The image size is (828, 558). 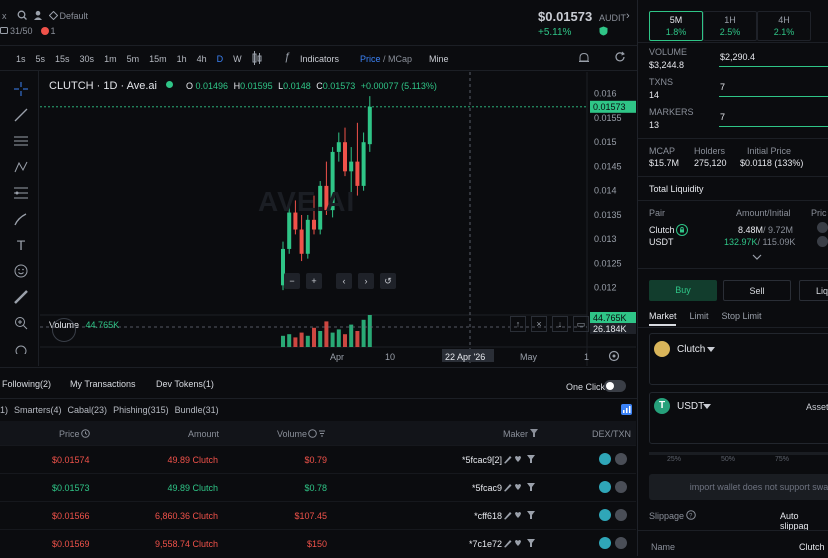 I want to click on header-price: Price, so click(x=69, y=434).